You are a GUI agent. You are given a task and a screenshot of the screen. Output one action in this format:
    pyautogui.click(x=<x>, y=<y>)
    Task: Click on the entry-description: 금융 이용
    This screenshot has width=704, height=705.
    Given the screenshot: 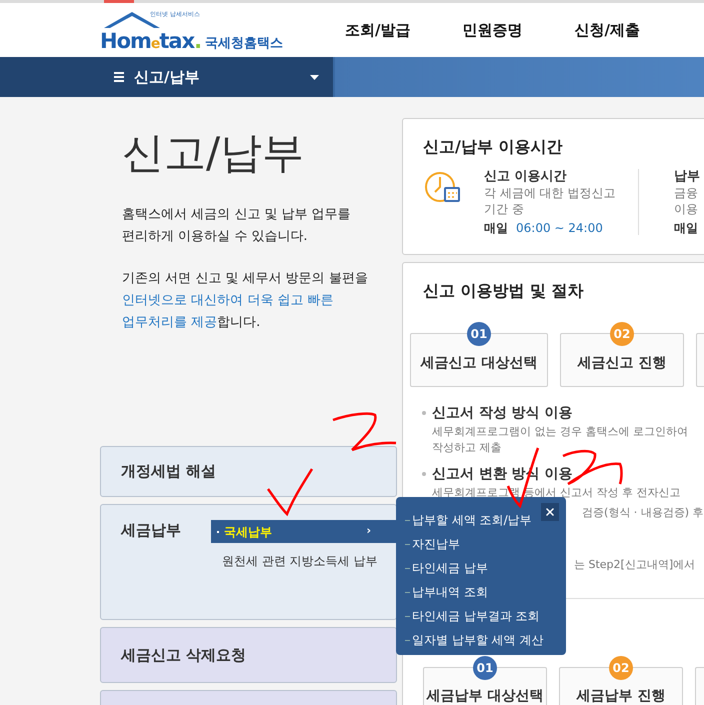 What is the action you would take?
    pyautogui.click(x=686, y=201)
    